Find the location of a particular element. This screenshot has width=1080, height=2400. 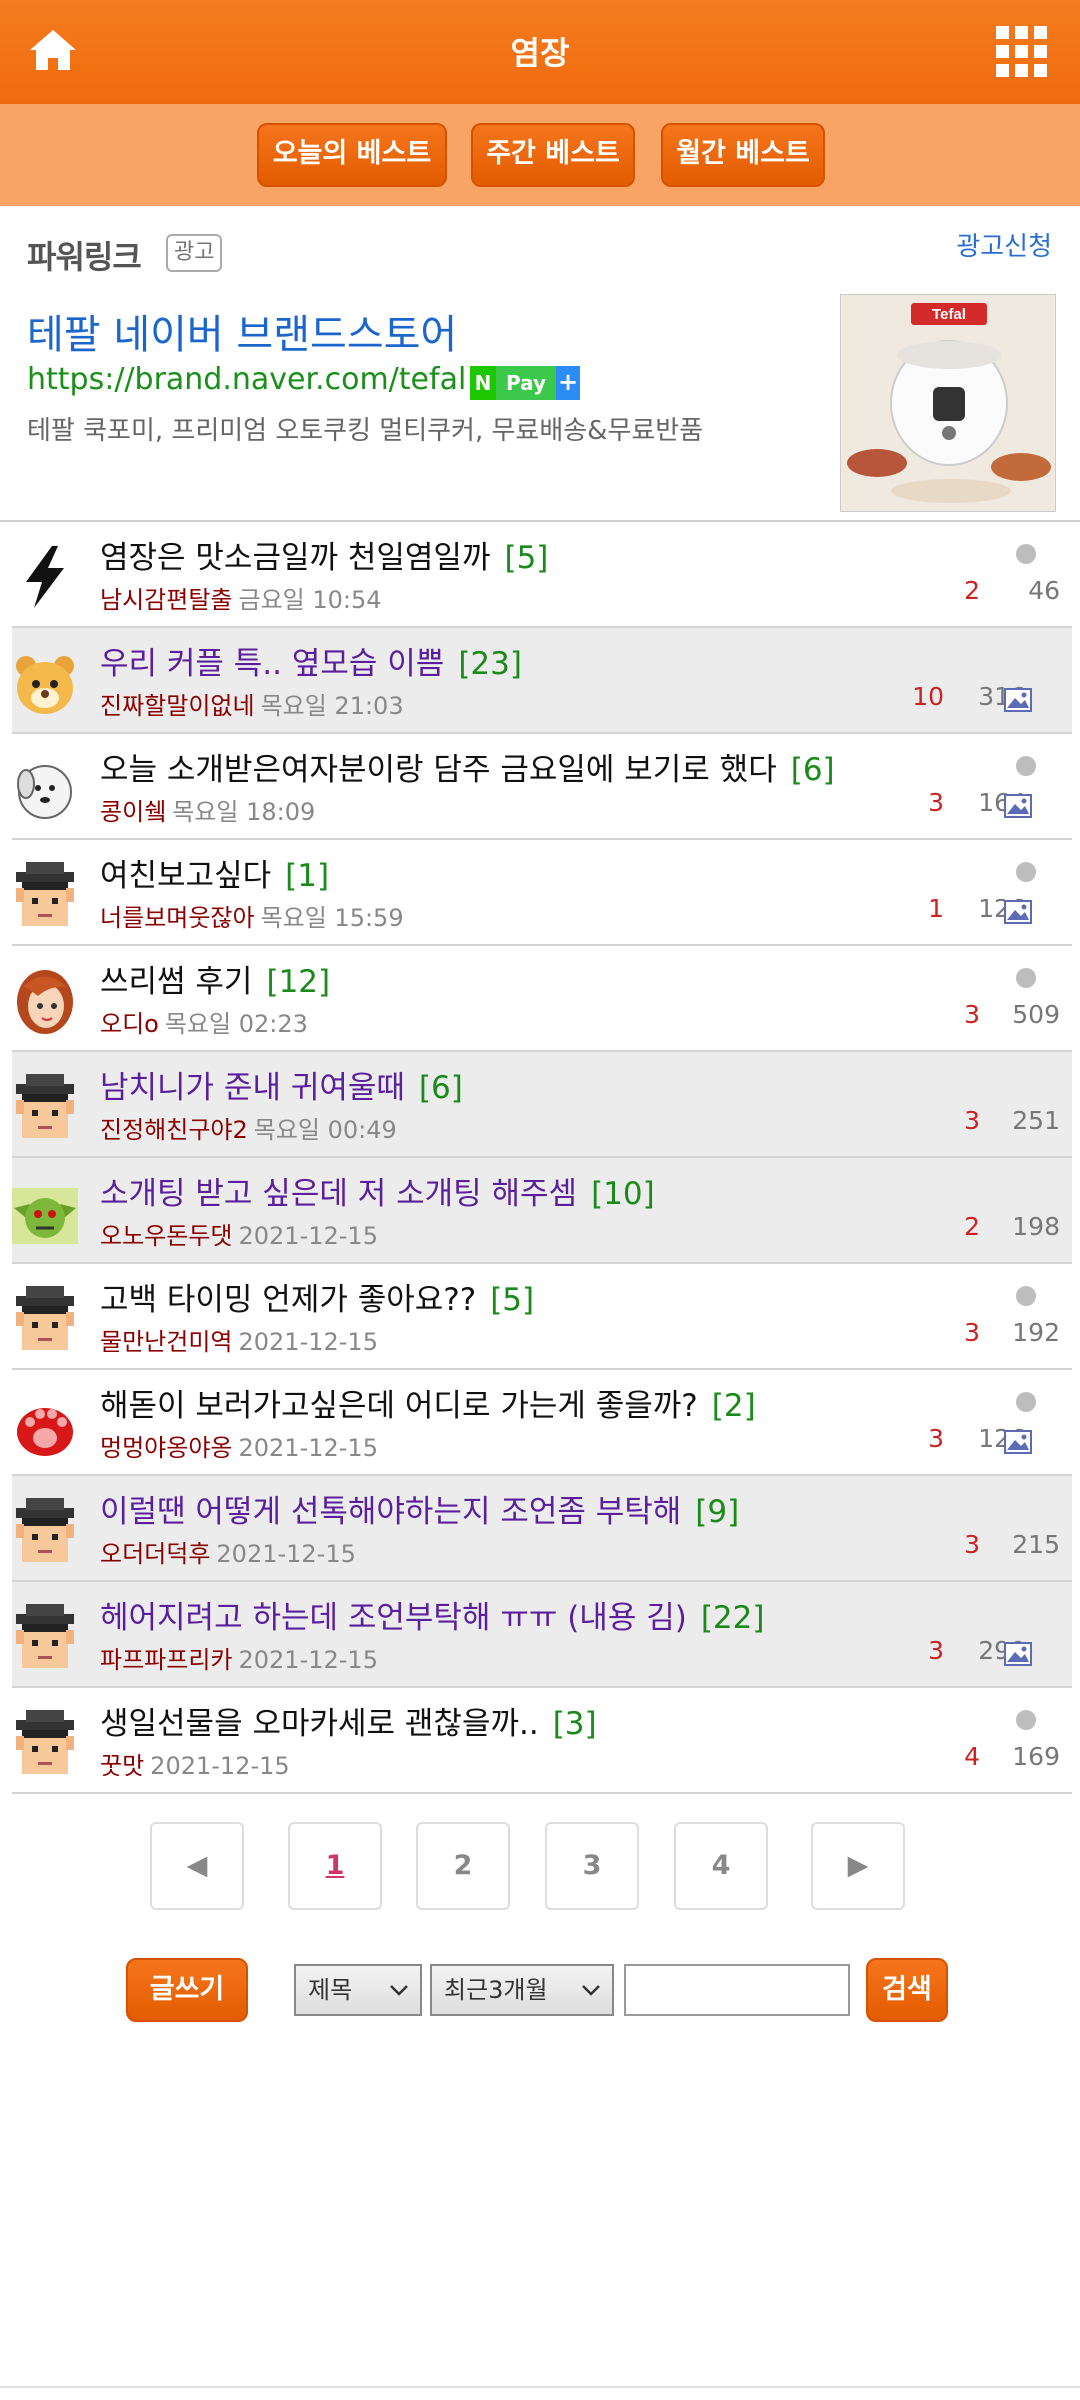

post-meta: 꿋맛 2021-12-15 is located at coordinates (195, 1763).